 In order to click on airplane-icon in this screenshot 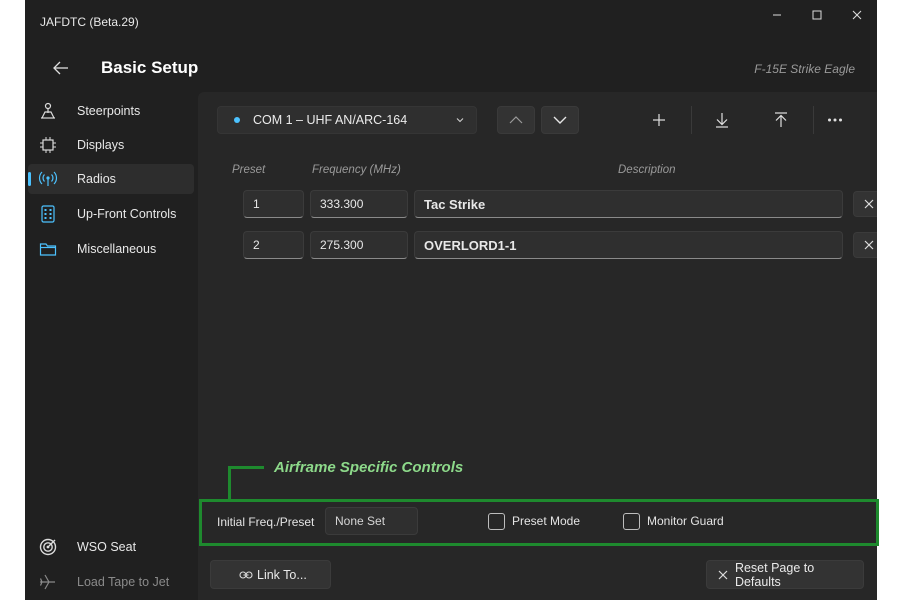, I will do `click(48, 582)`.